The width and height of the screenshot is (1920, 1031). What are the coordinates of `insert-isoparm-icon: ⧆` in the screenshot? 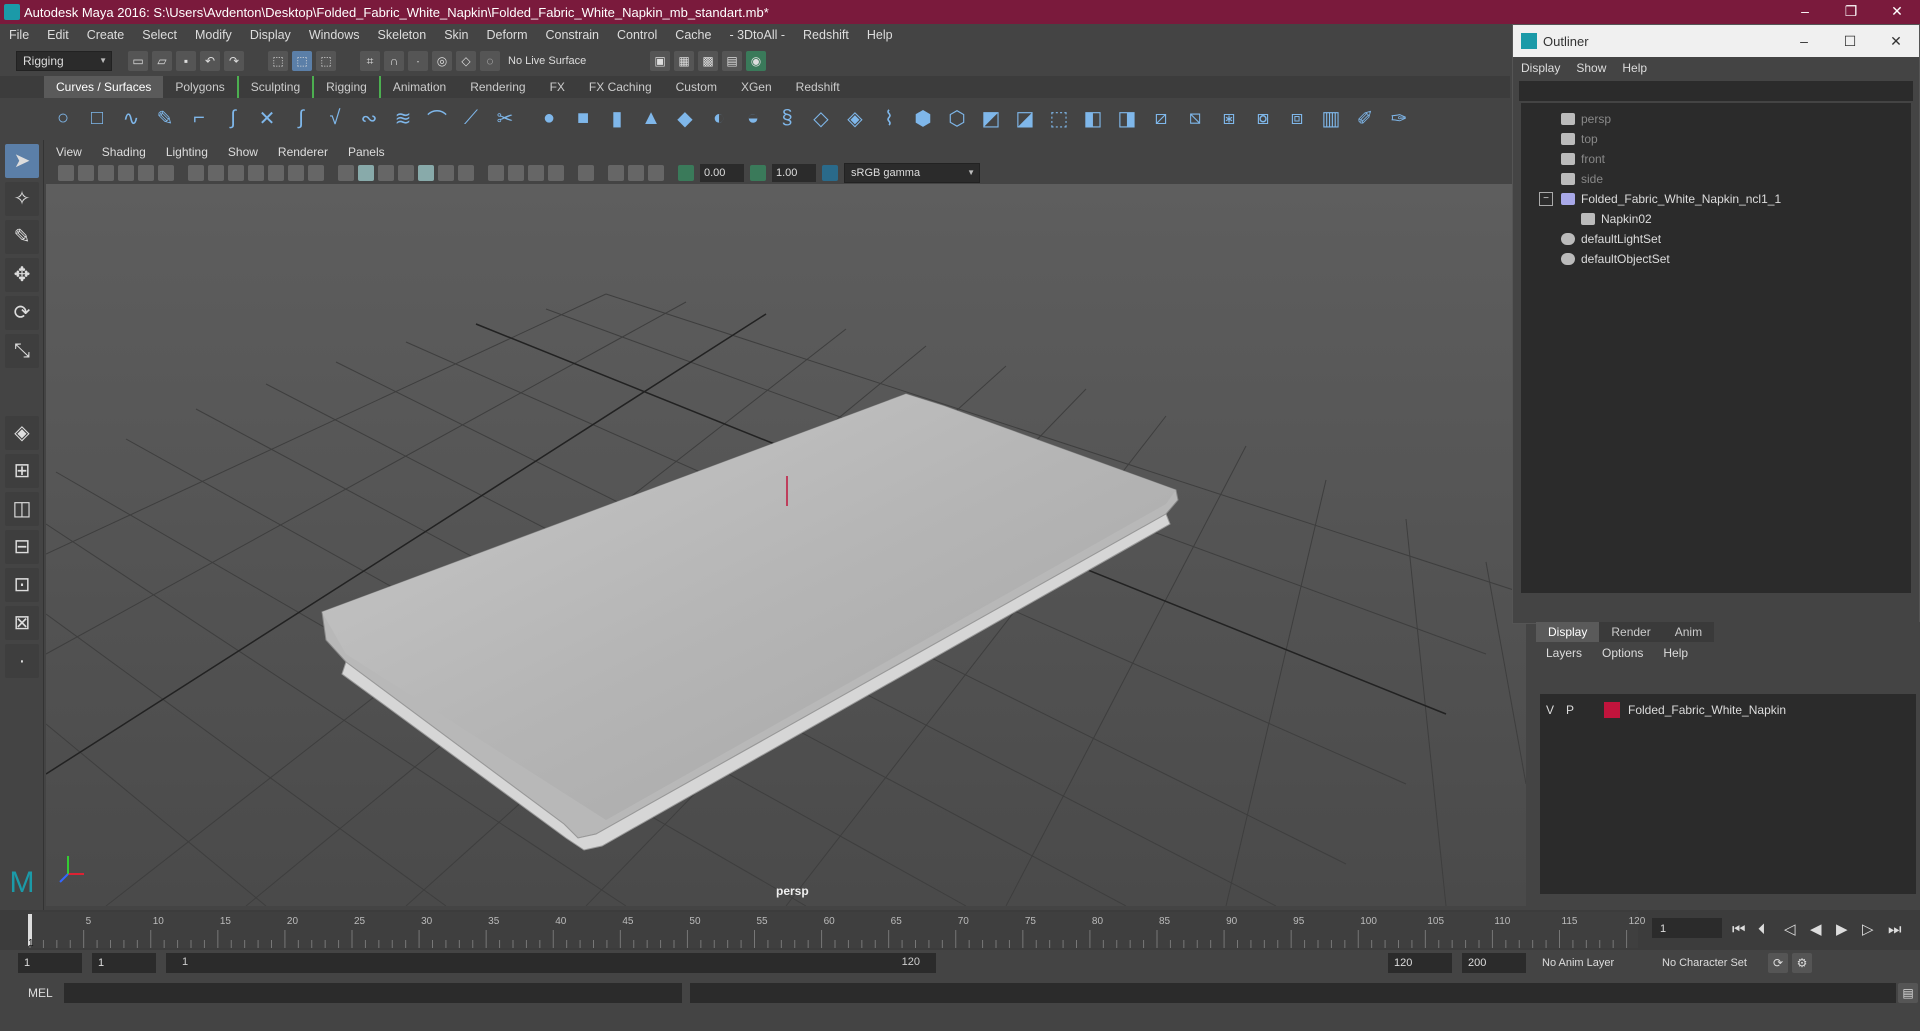 It's located at (1229, 118).